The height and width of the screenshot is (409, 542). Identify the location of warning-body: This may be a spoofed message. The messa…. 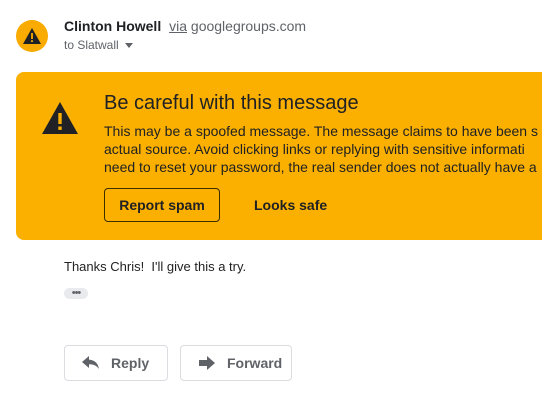
(323, 149).